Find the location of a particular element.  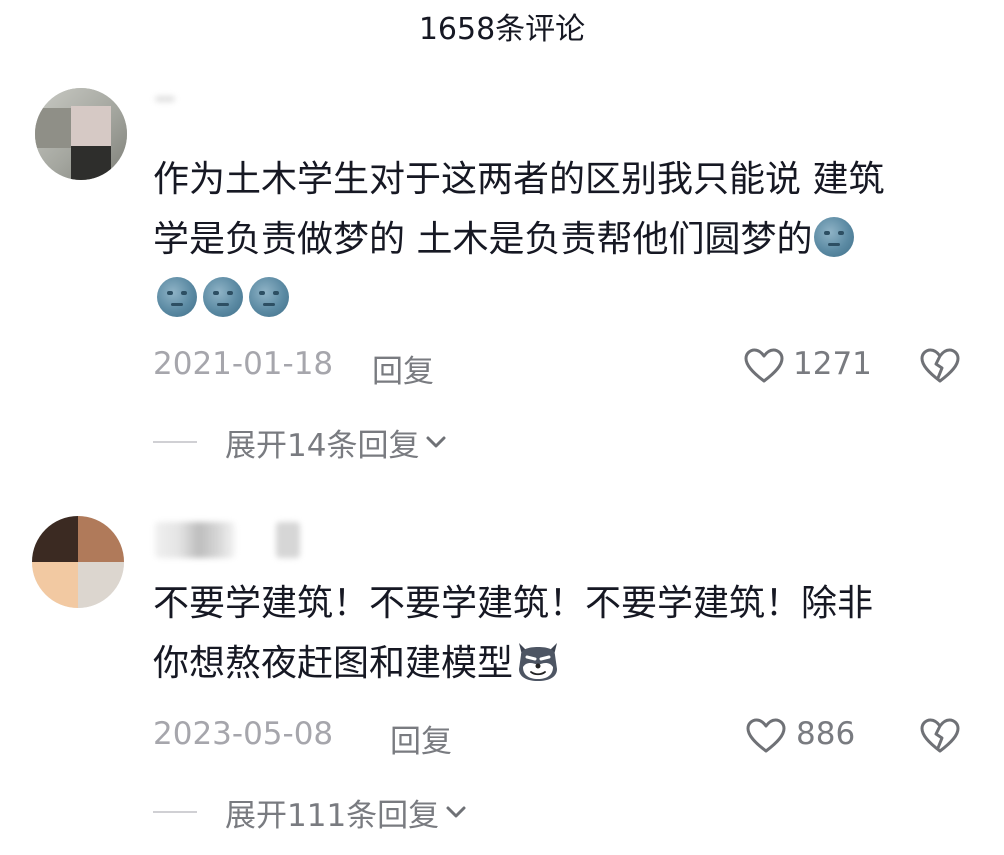

comment-date: 2023-05-08 is located at coordinates (243, 734).